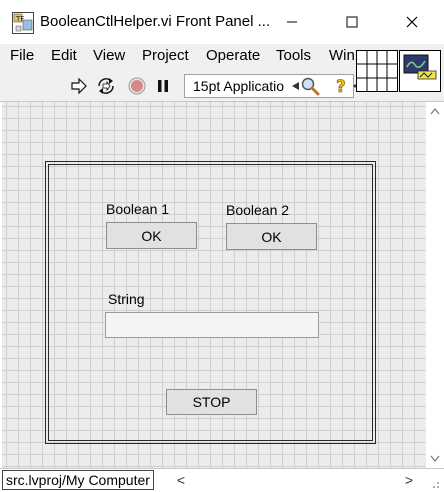  Describe the element at coordinates (342, 55) in the screenshot. I see `menu-window: Win` at that location.